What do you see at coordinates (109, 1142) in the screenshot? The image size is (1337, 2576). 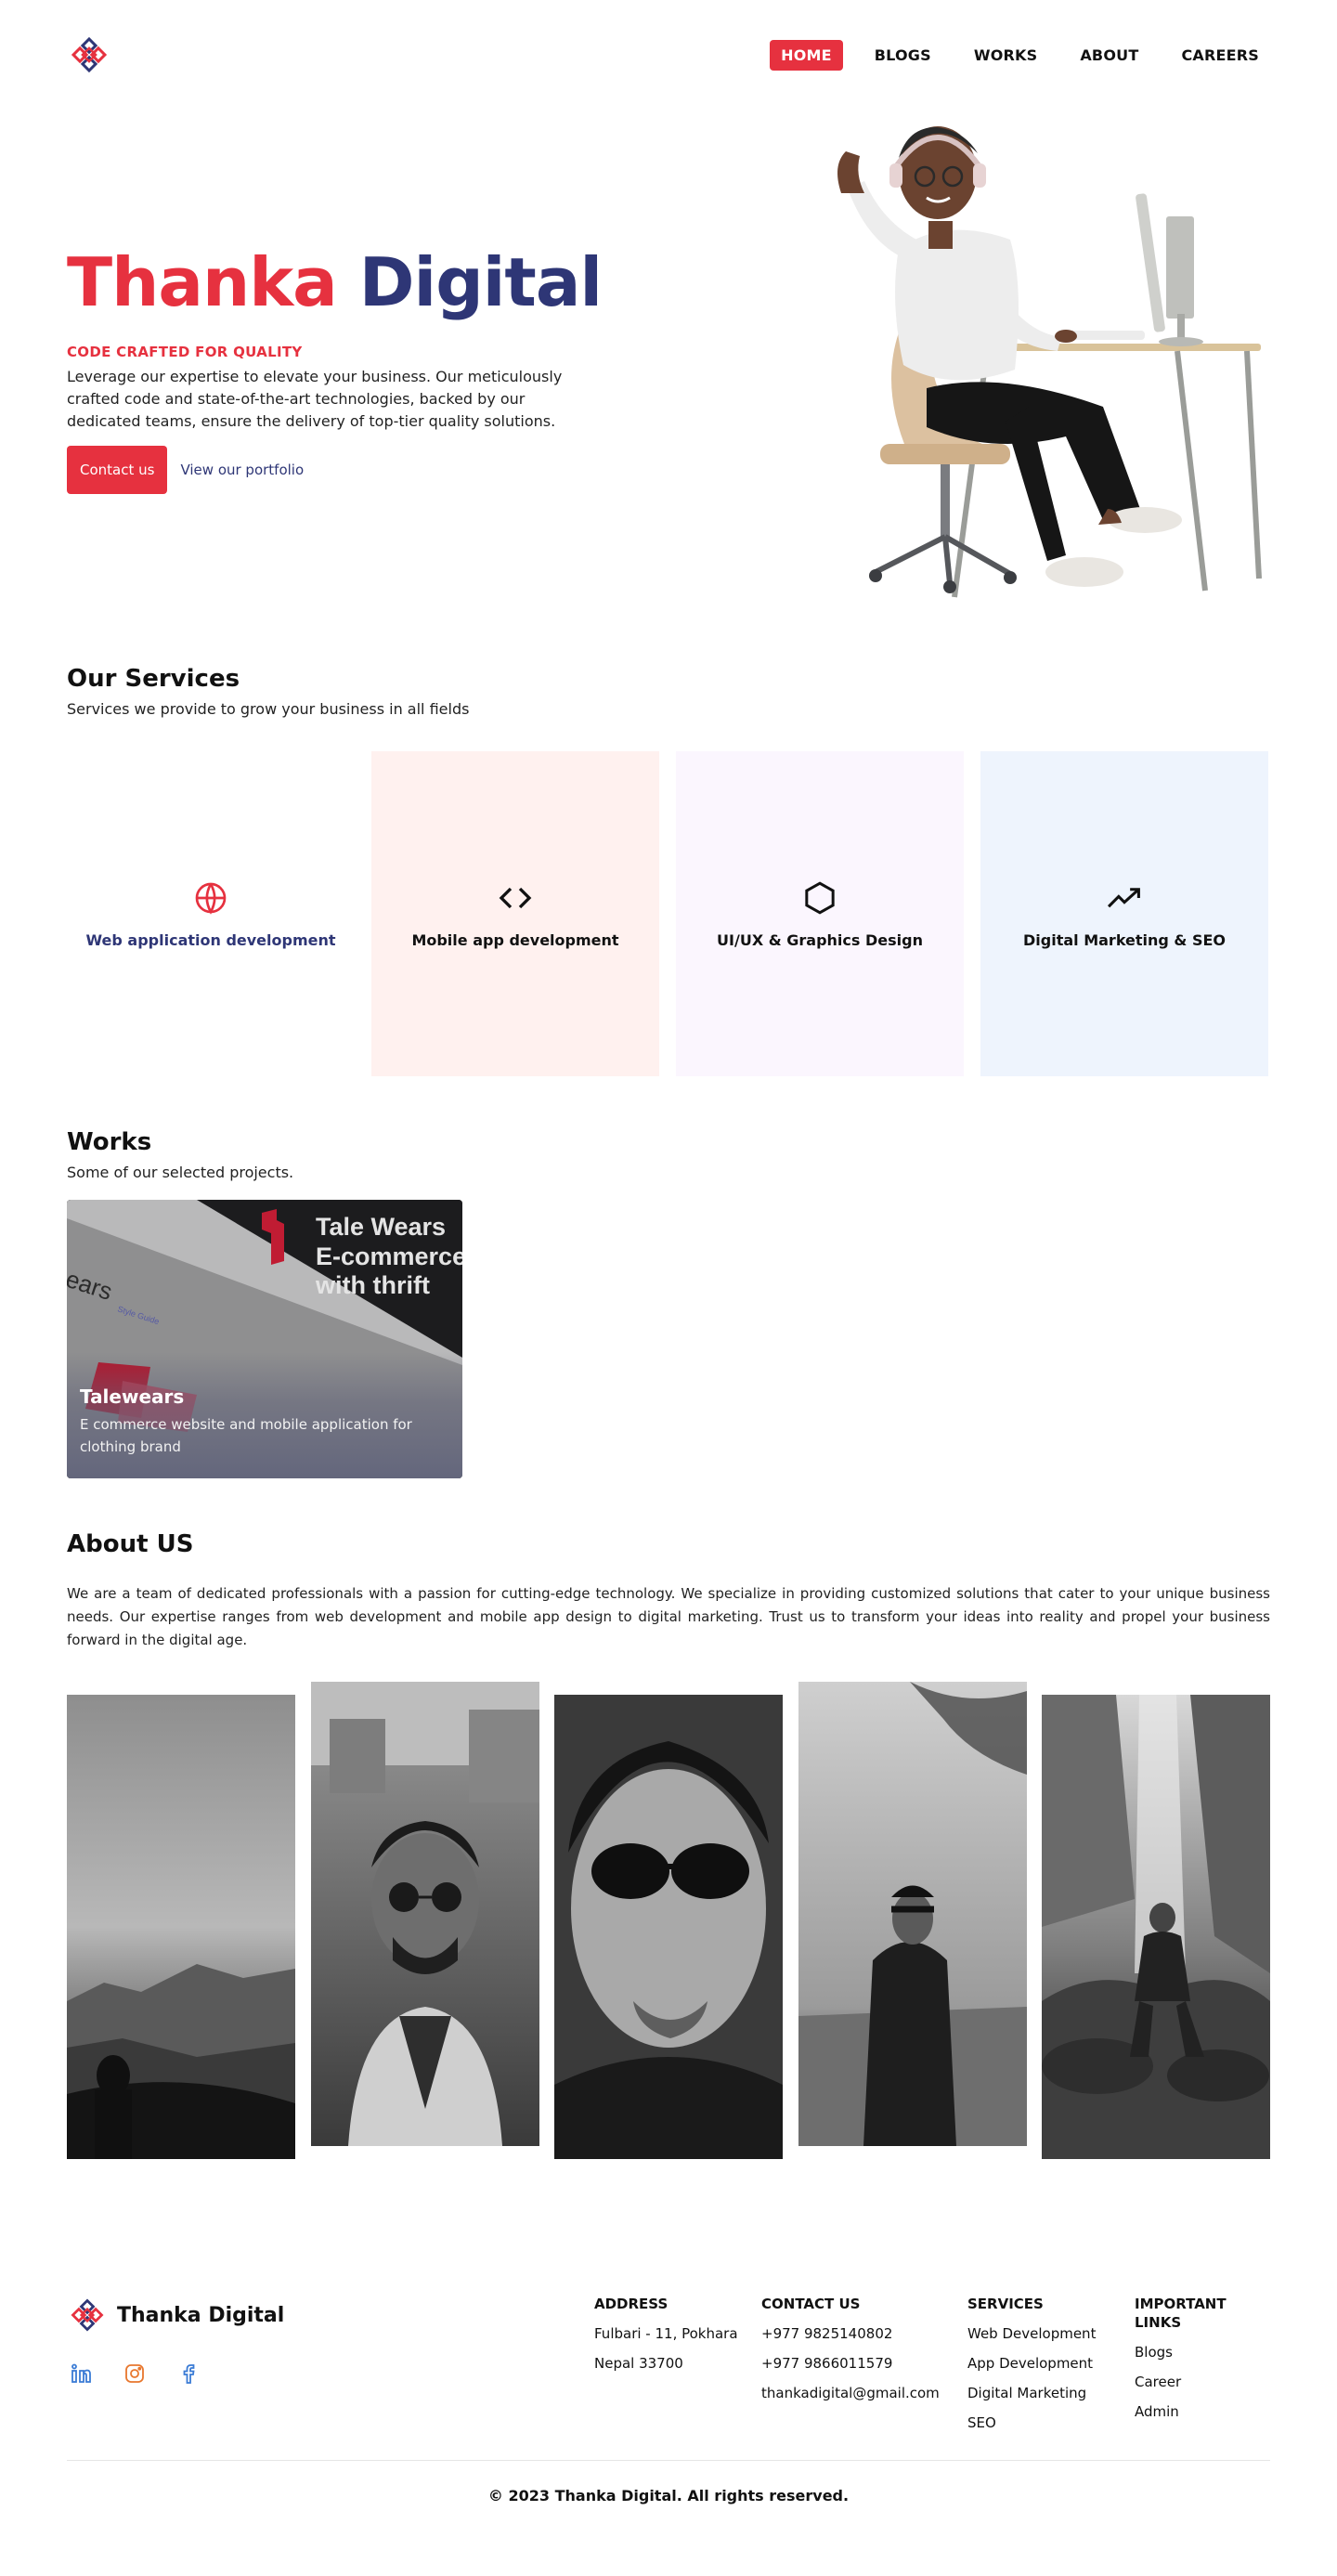 I see `works-title: Works` at bounding box center [109, 1142].